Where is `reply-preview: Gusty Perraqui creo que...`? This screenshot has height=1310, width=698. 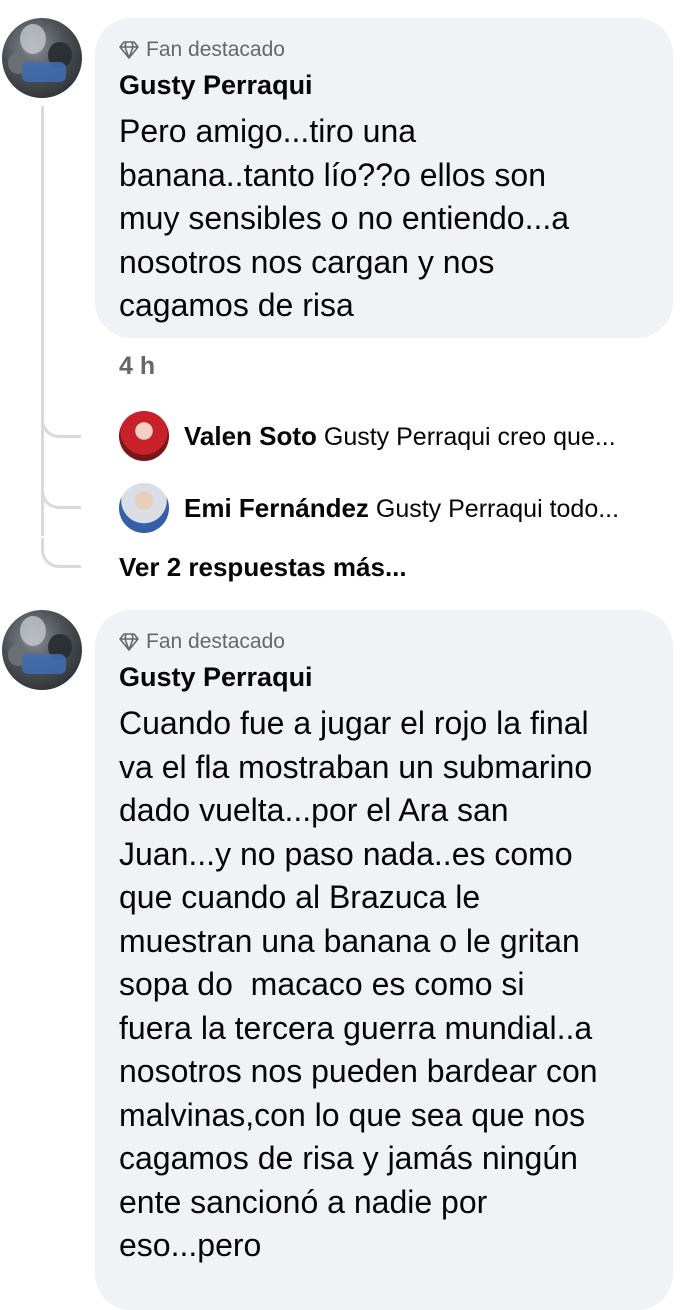 reply-preview: Gusty Perraqui creo que... is located at coordinates (470, 437).